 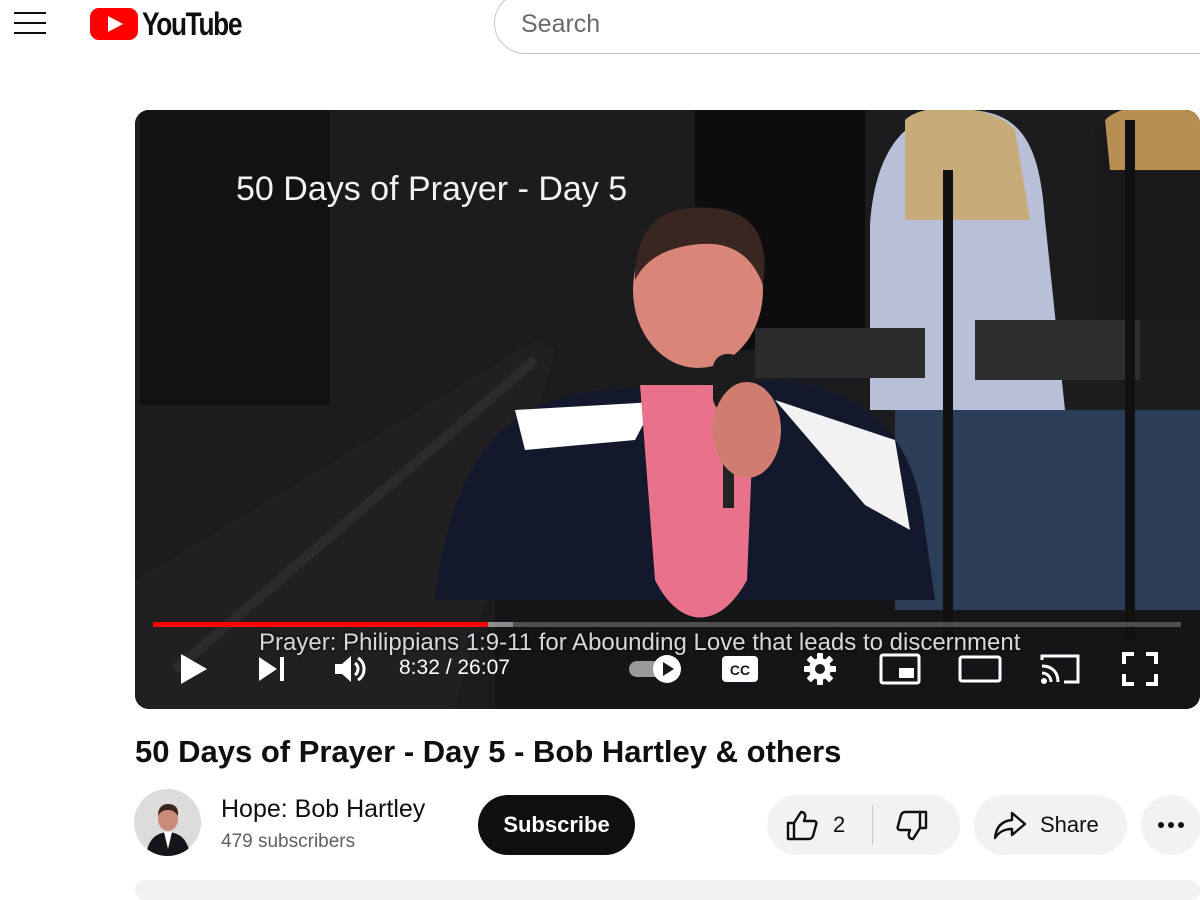 I want to click on subscriber-count: 479 subscribers, so click(x=288, y=841).